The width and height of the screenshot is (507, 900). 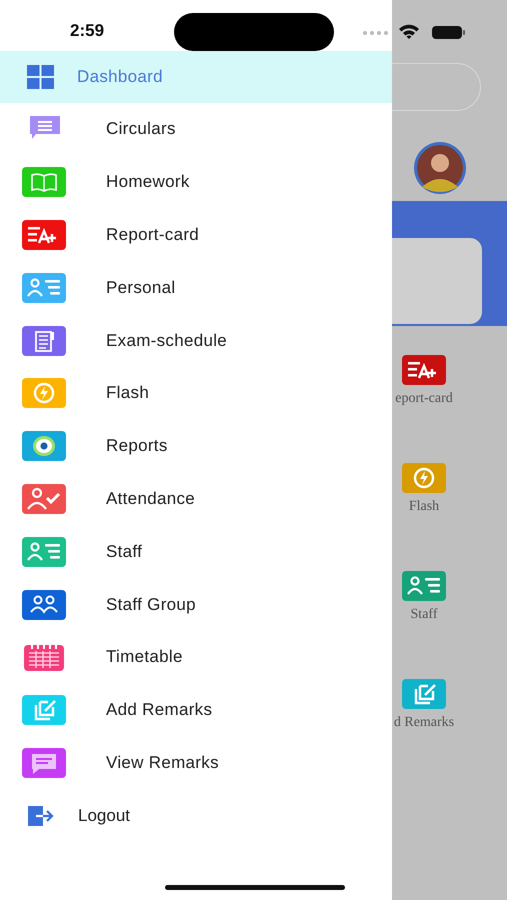 I want to click on grade-icon, so click(x=424, y=370).